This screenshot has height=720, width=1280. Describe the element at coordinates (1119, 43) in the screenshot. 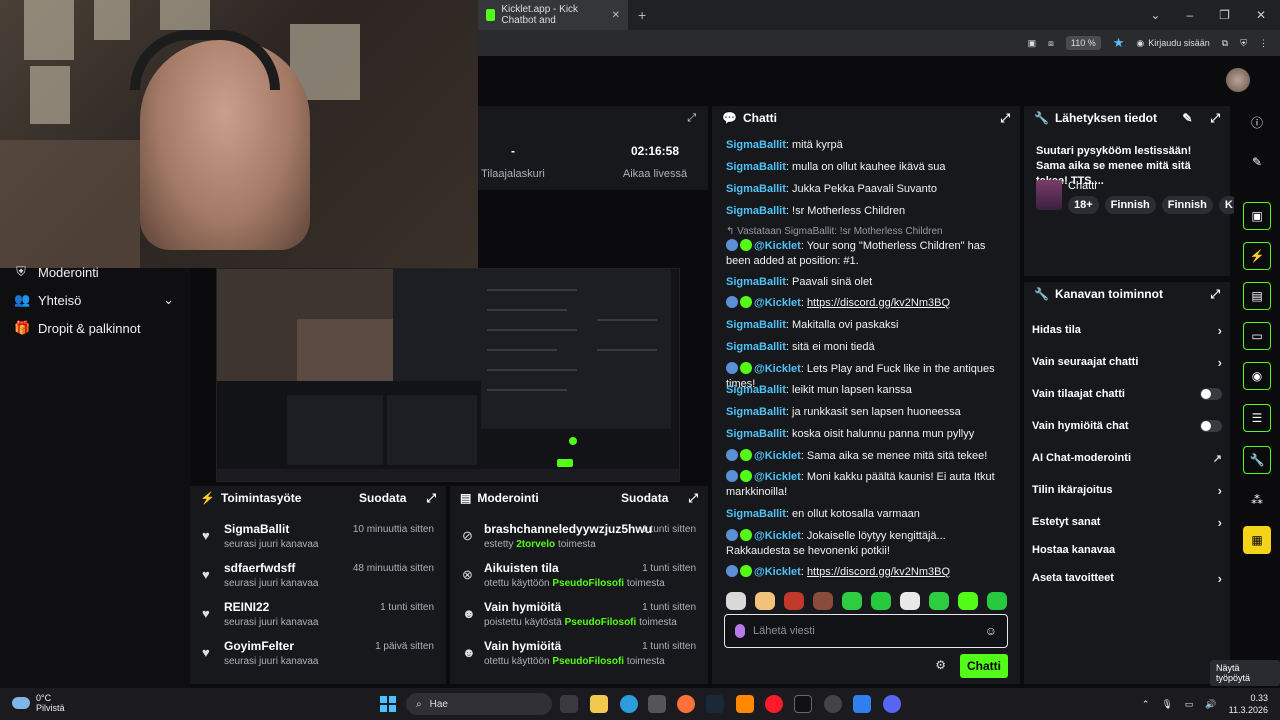

I see `bookmark-star-icon: ★` at that location.